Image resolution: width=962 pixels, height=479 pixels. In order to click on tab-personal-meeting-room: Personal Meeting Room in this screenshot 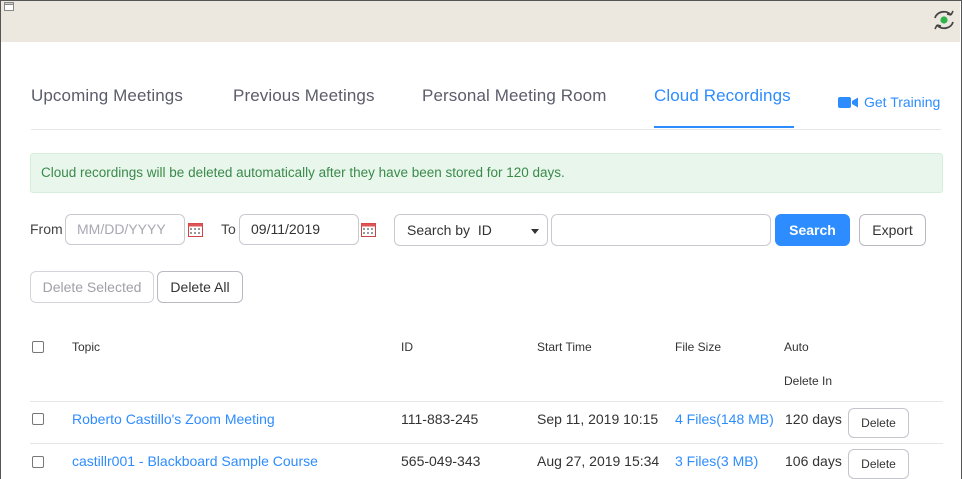, I will do `click(514, 96)`.